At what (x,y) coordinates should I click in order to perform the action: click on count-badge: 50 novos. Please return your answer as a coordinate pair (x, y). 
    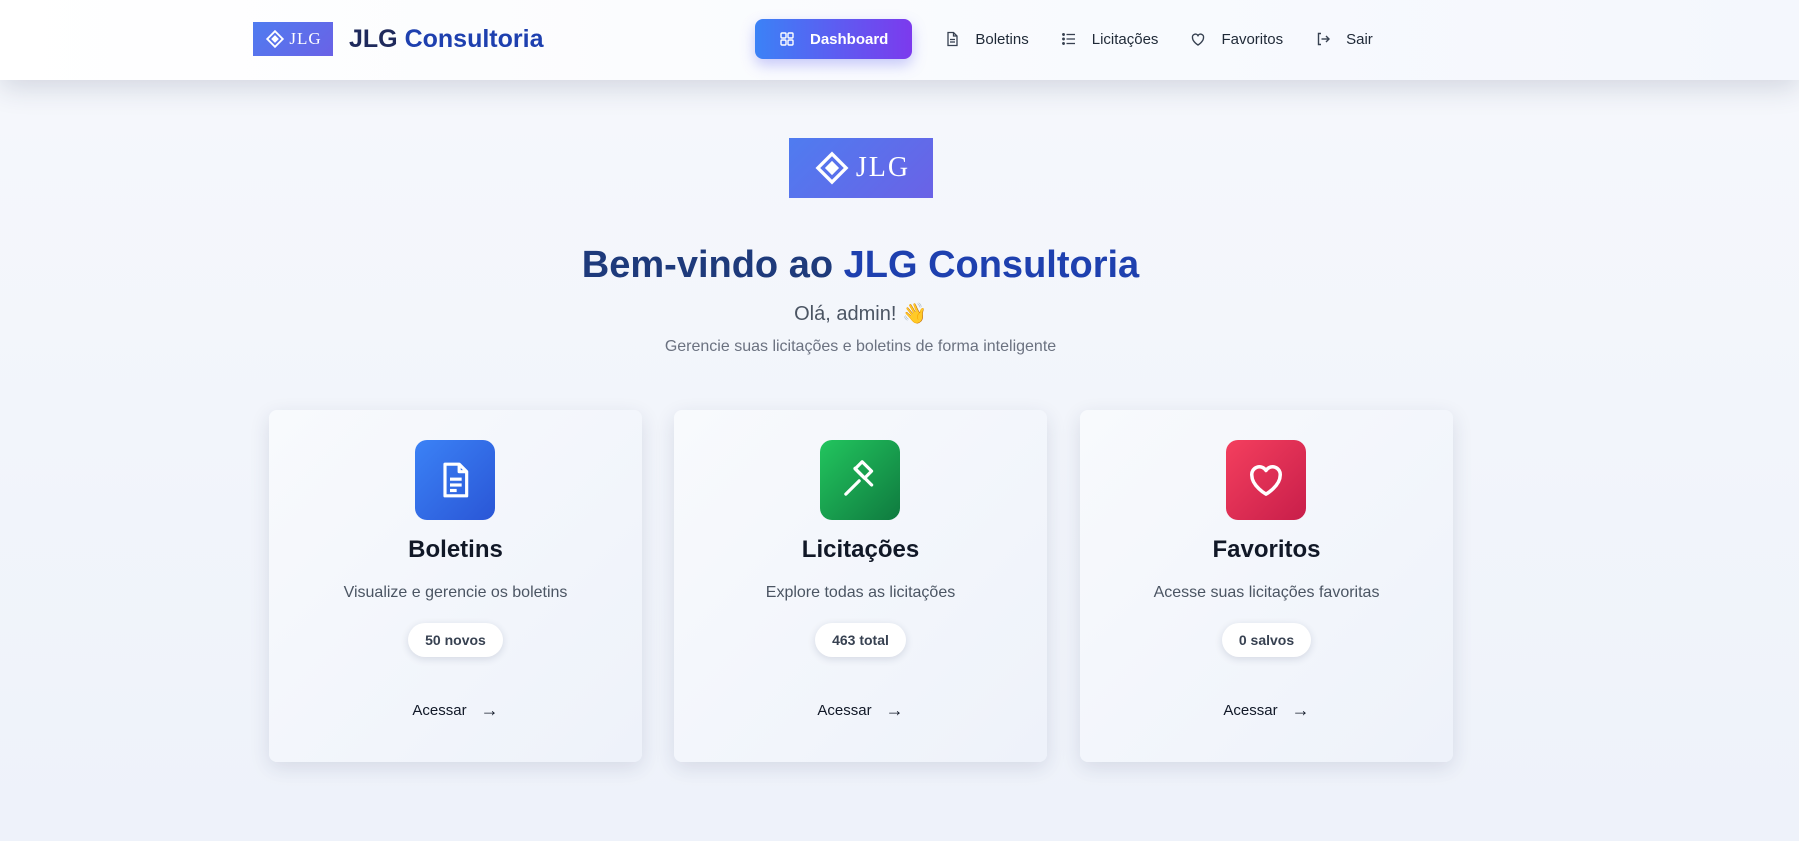
    Looking at the image, I should click on (455, 640).